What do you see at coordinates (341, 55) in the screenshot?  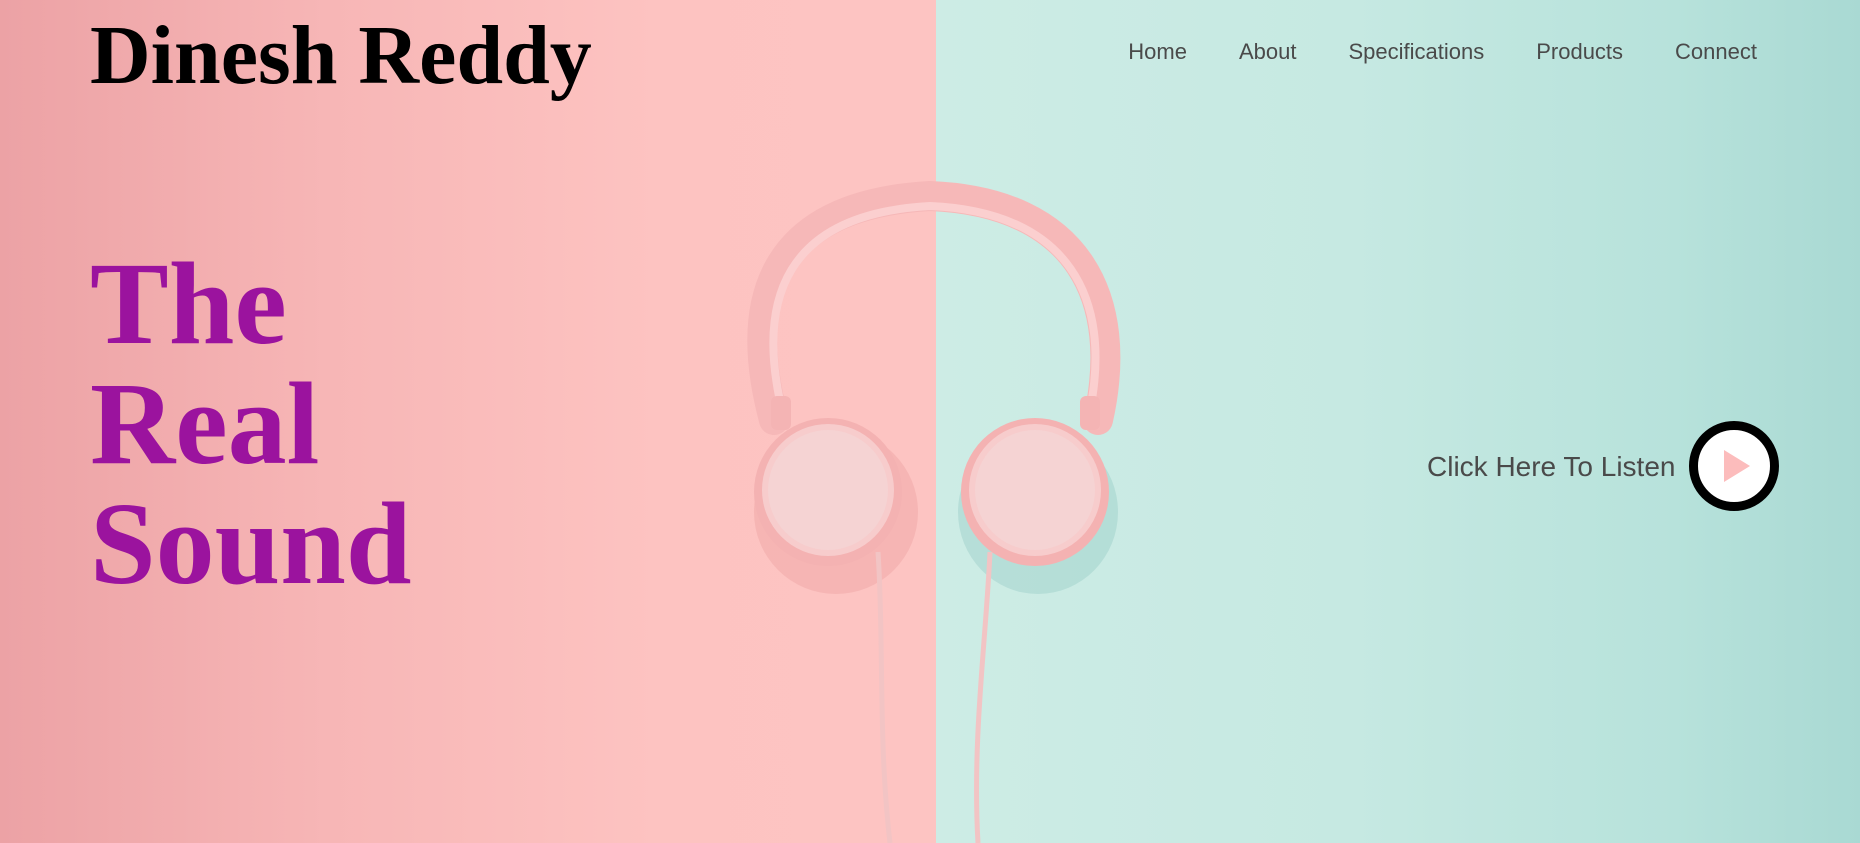 I see `brand-title: Dinesh Reddy` at bounding box center [341, 55].